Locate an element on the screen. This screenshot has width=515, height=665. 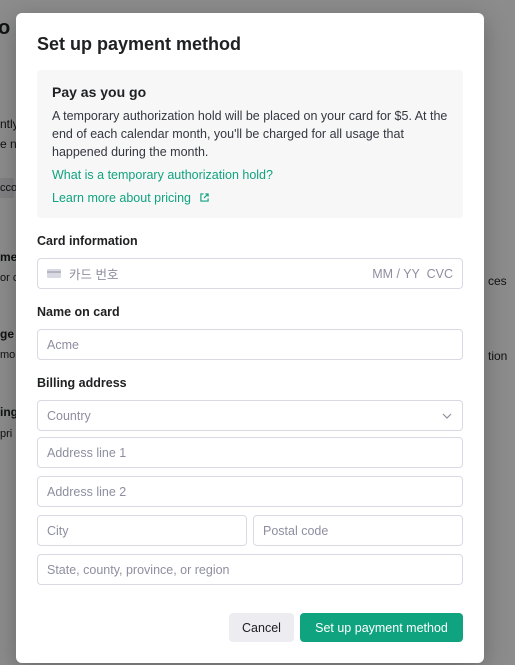
state-region-placeholder: State, county, province, or region is located at coordinates (138, 569).